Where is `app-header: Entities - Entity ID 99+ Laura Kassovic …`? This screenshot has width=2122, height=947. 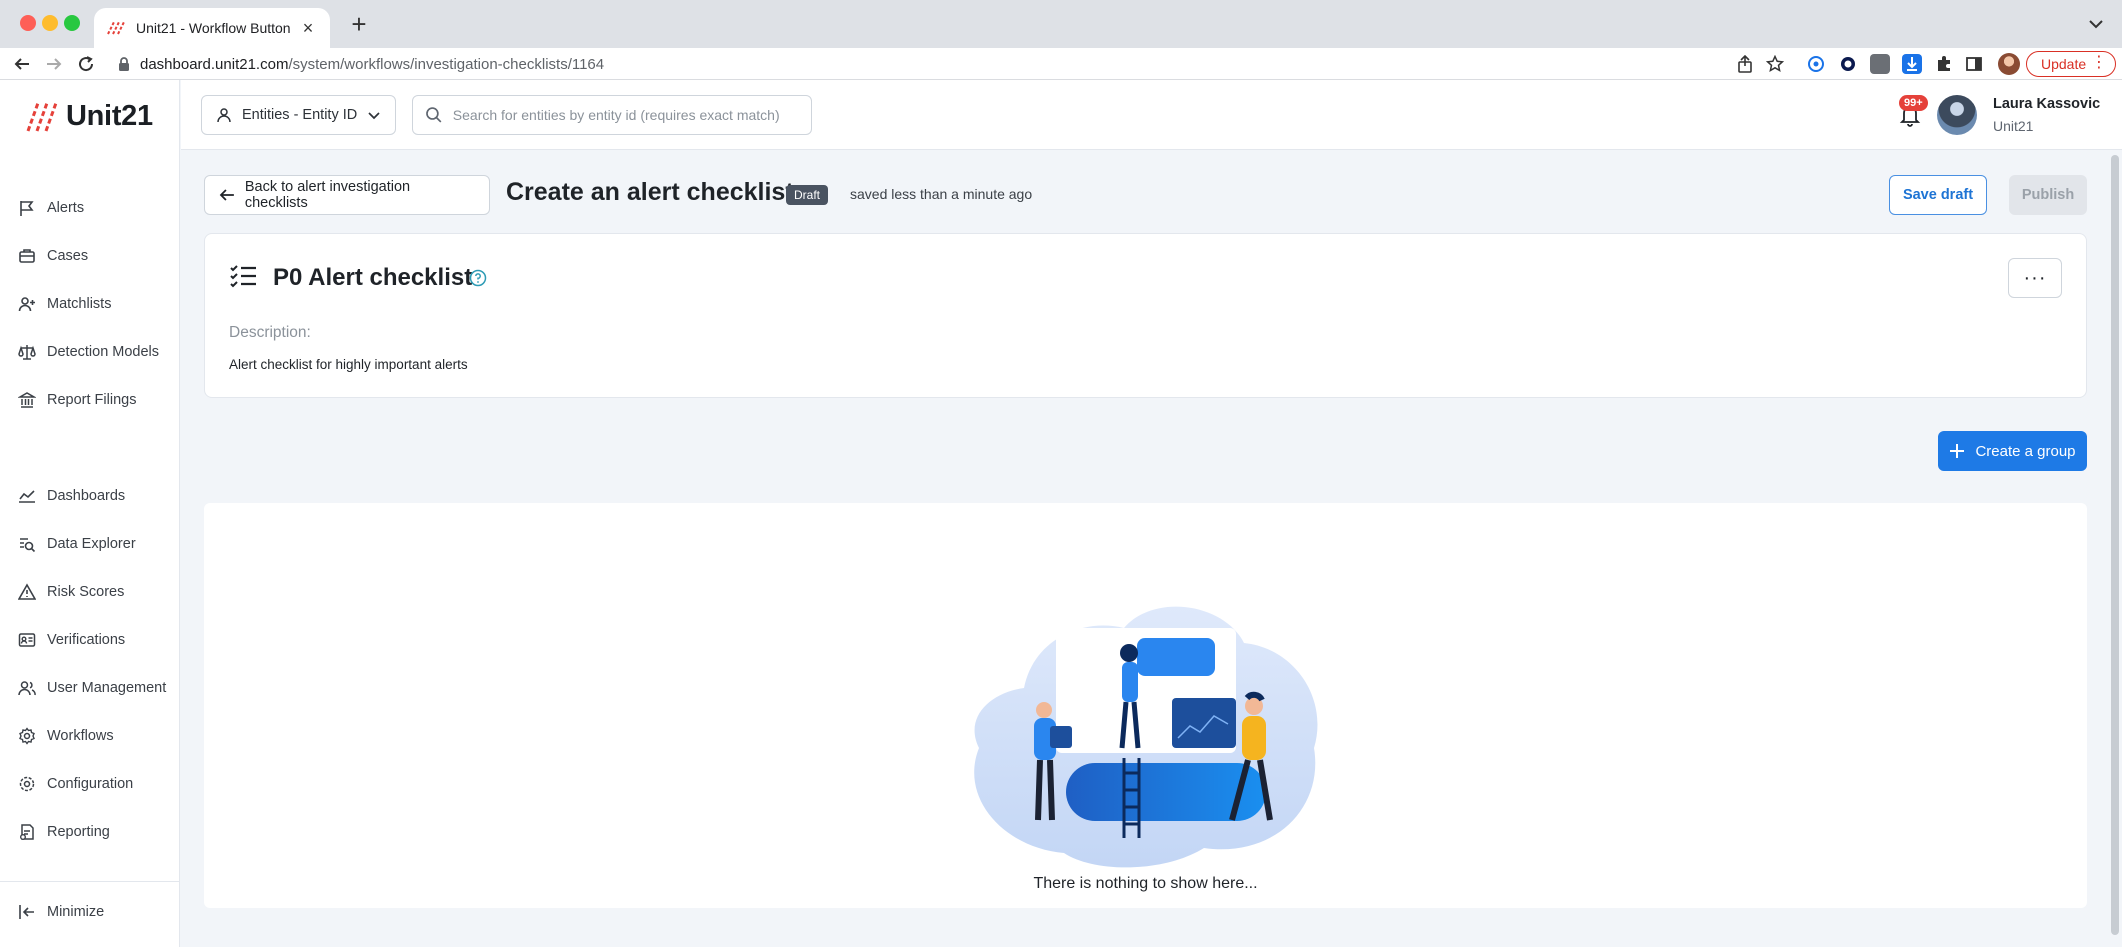
app-header: Entities - Entity ID 99+ Laura Kassovic … is located at coordinates (1151, 115).